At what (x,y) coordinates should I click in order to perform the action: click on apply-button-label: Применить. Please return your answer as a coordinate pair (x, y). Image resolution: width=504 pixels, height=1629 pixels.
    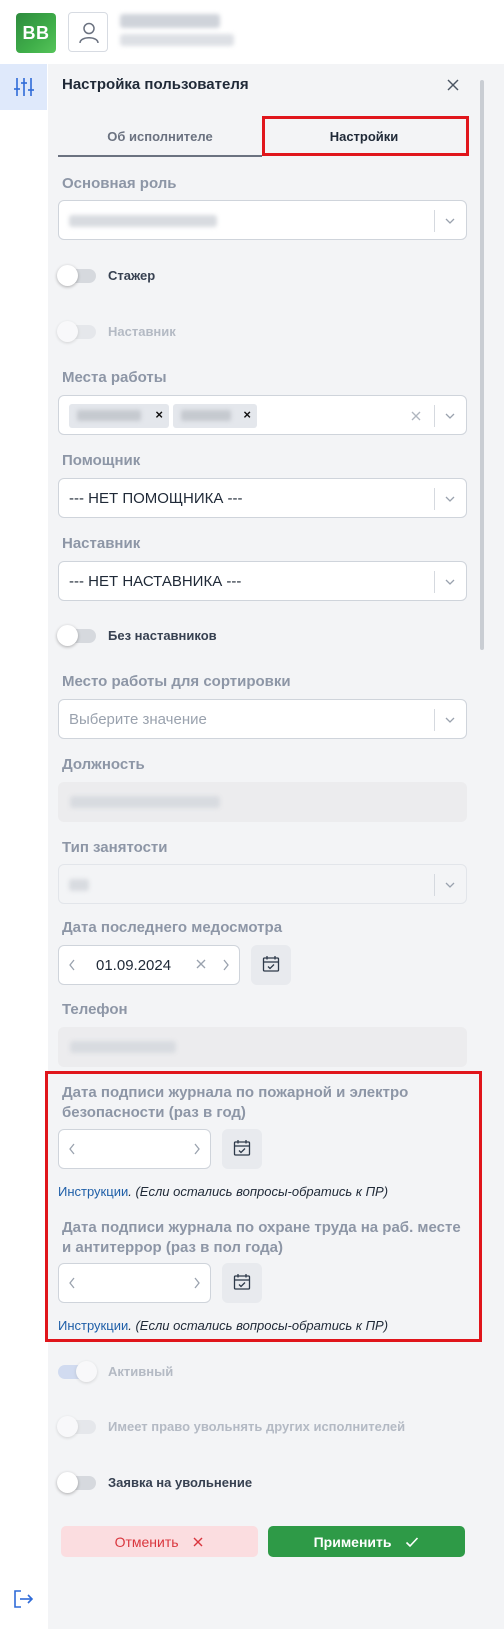
    Looking at the image, I should click on (352, 1541).